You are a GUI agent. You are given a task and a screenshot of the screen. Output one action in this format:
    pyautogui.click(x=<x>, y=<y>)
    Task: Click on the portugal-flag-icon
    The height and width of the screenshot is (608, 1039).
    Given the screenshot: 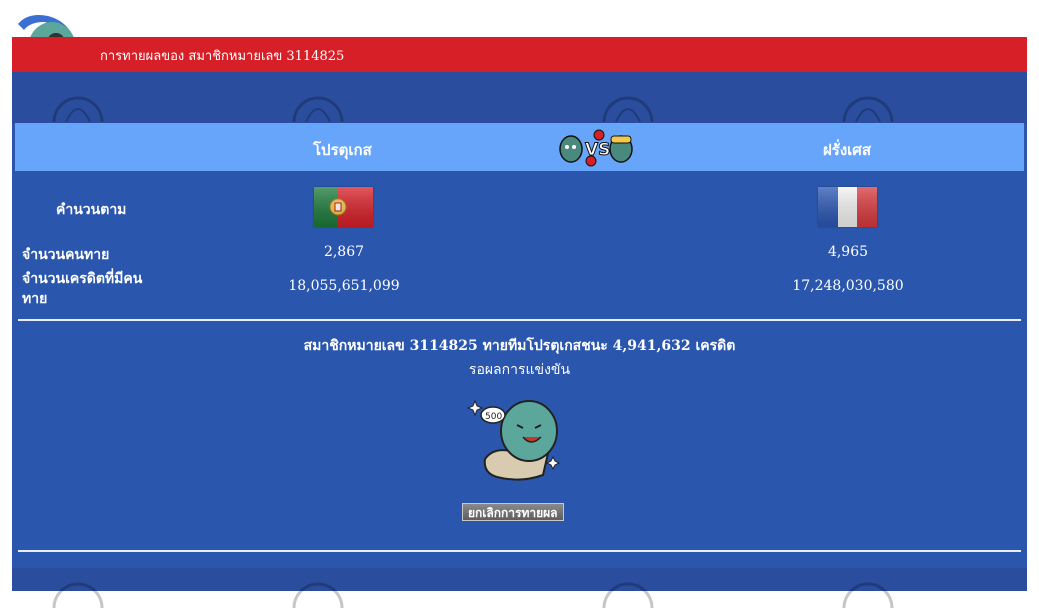 What is the action you would take?
    pyautogui.click(x=343, y=207)
    